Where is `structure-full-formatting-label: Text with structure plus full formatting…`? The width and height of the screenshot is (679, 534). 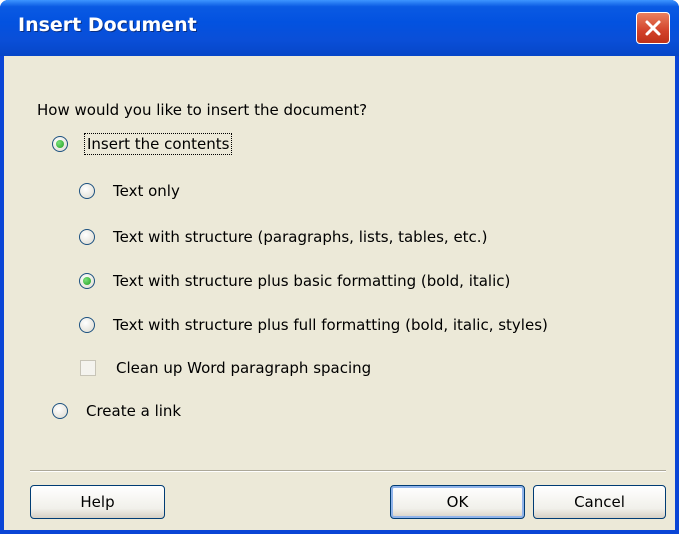 structure-full-formatting-label: Text with structure plus full formatting… is located at coordinates (330, 325).